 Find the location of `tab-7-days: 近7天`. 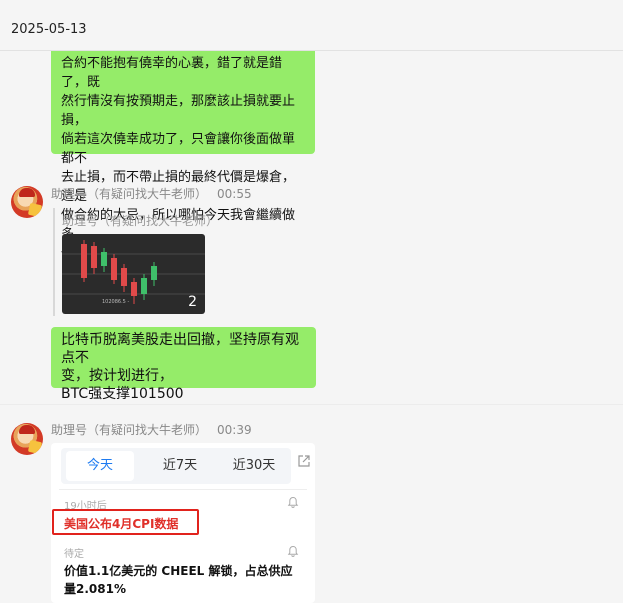

tab-7-days: 近7天 is located at coordinates (180, 466).